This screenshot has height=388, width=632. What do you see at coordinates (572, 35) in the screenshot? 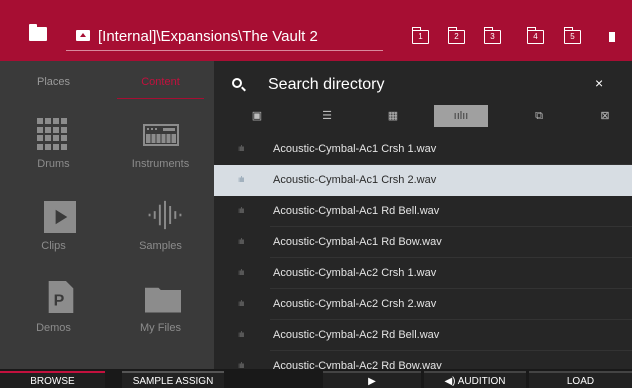
I see `favorite-slot-5: 5` at bounding box center [572, 35].